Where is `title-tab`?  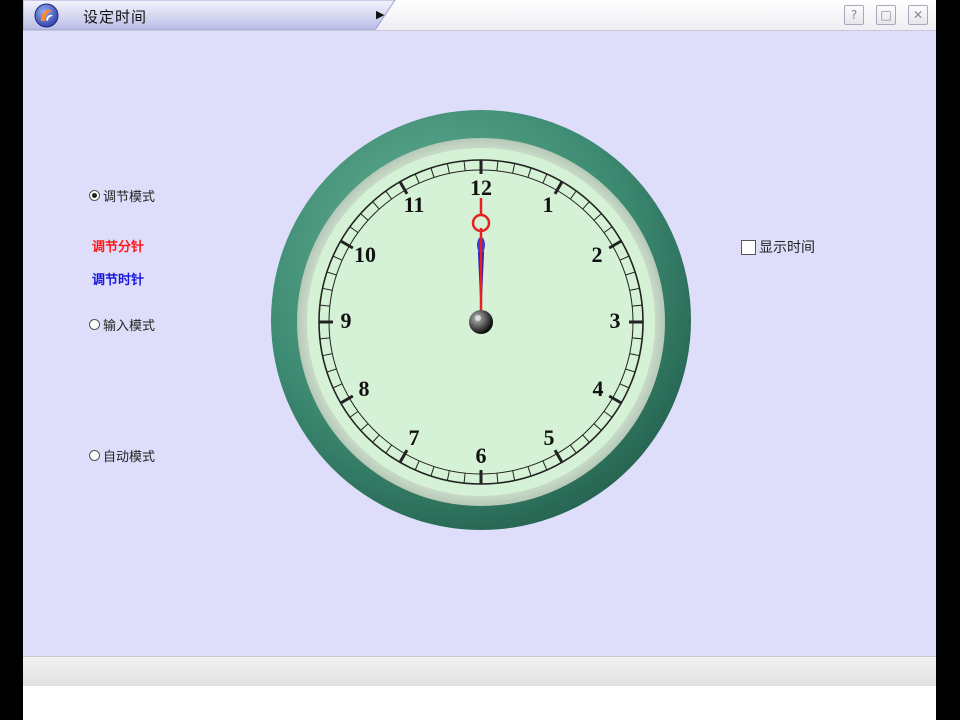 title-tab is located at coordinates (209, 15).